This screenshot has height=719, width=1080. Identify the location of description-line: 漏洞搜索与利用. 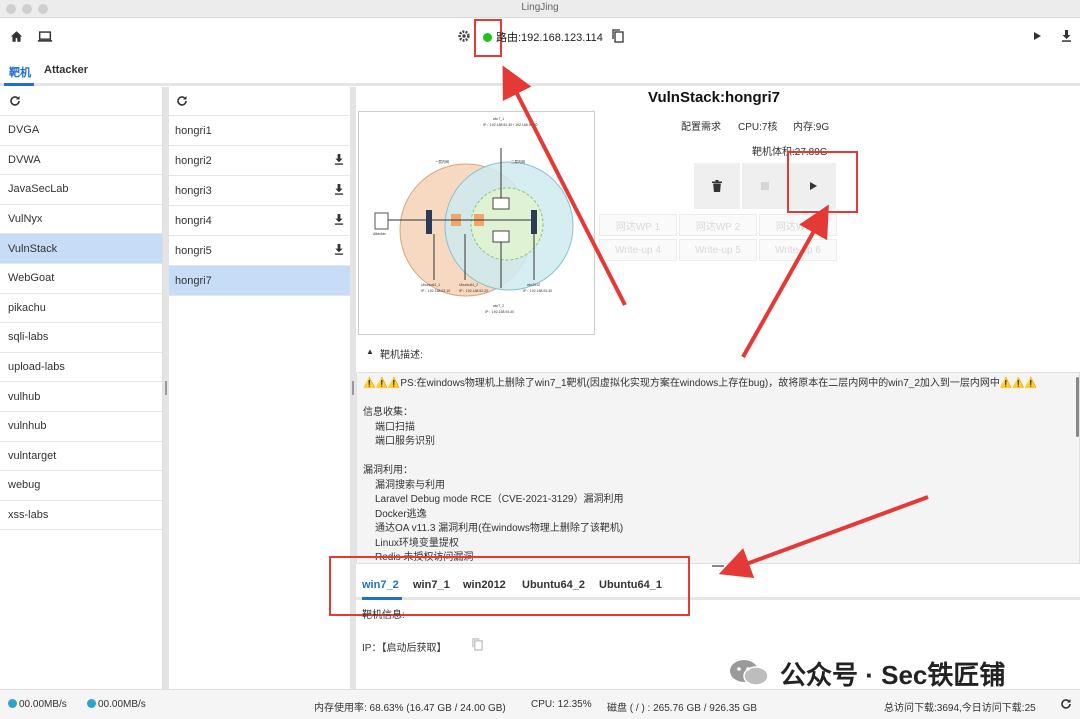
(410, 485).